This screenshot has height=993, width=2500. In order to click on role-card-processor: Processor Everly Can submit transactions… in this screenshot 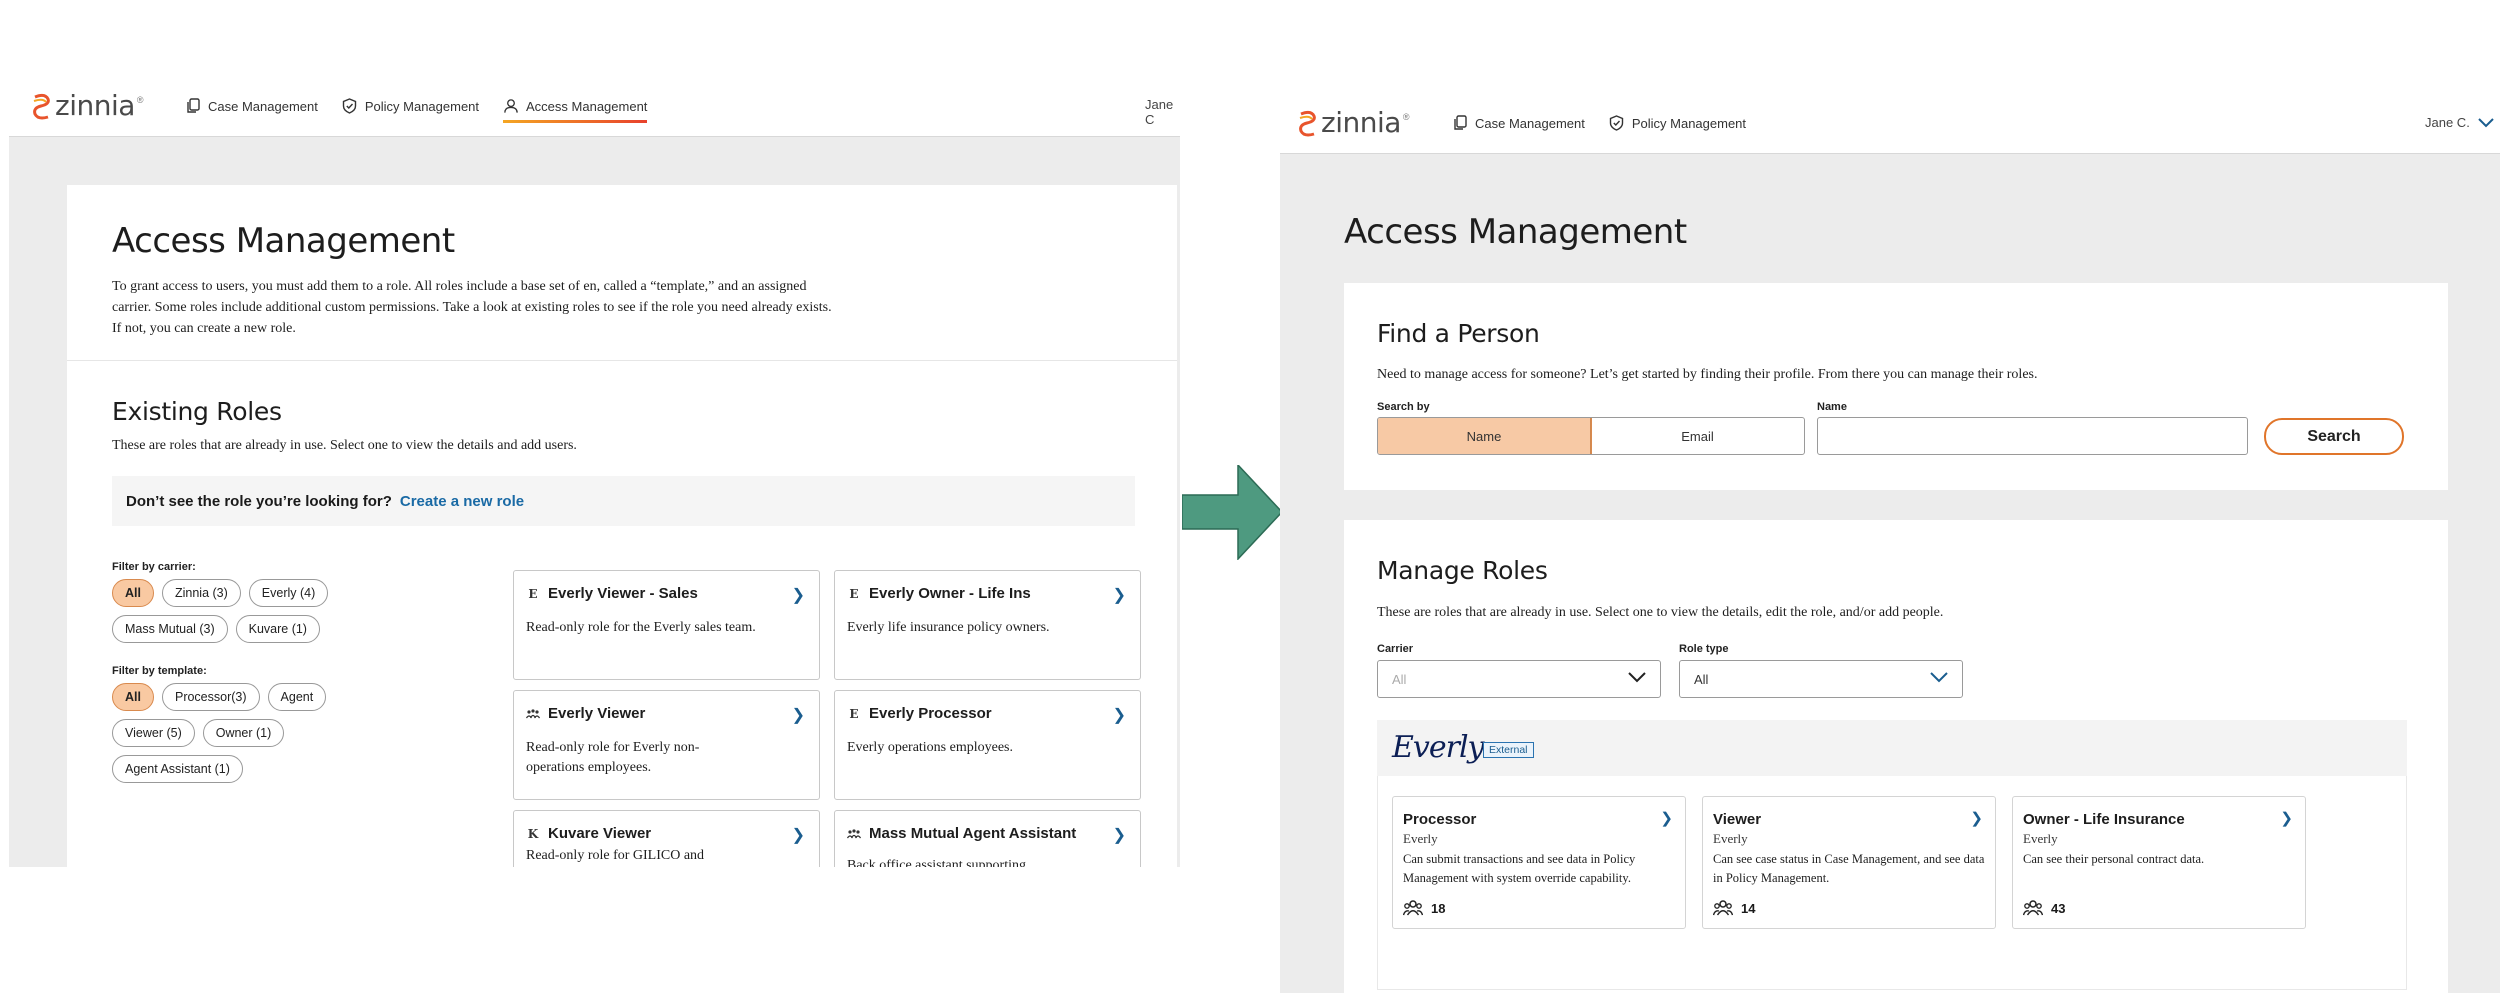, I will do `click(1539, 862)`.